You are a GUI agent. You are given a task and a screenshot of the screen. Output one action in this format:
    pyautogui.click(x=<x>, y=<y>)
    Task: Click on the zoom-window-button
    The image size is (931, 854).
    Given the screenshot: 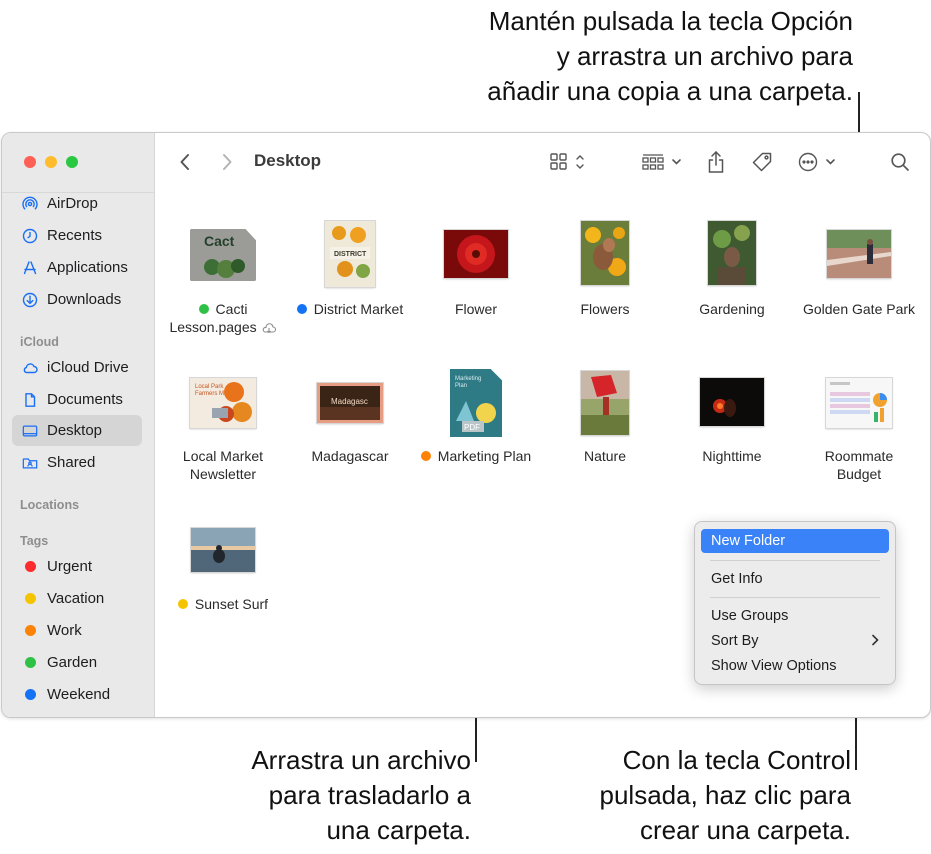 What is the action you would take?
    pyautogui.click(x=72, y=162)
    